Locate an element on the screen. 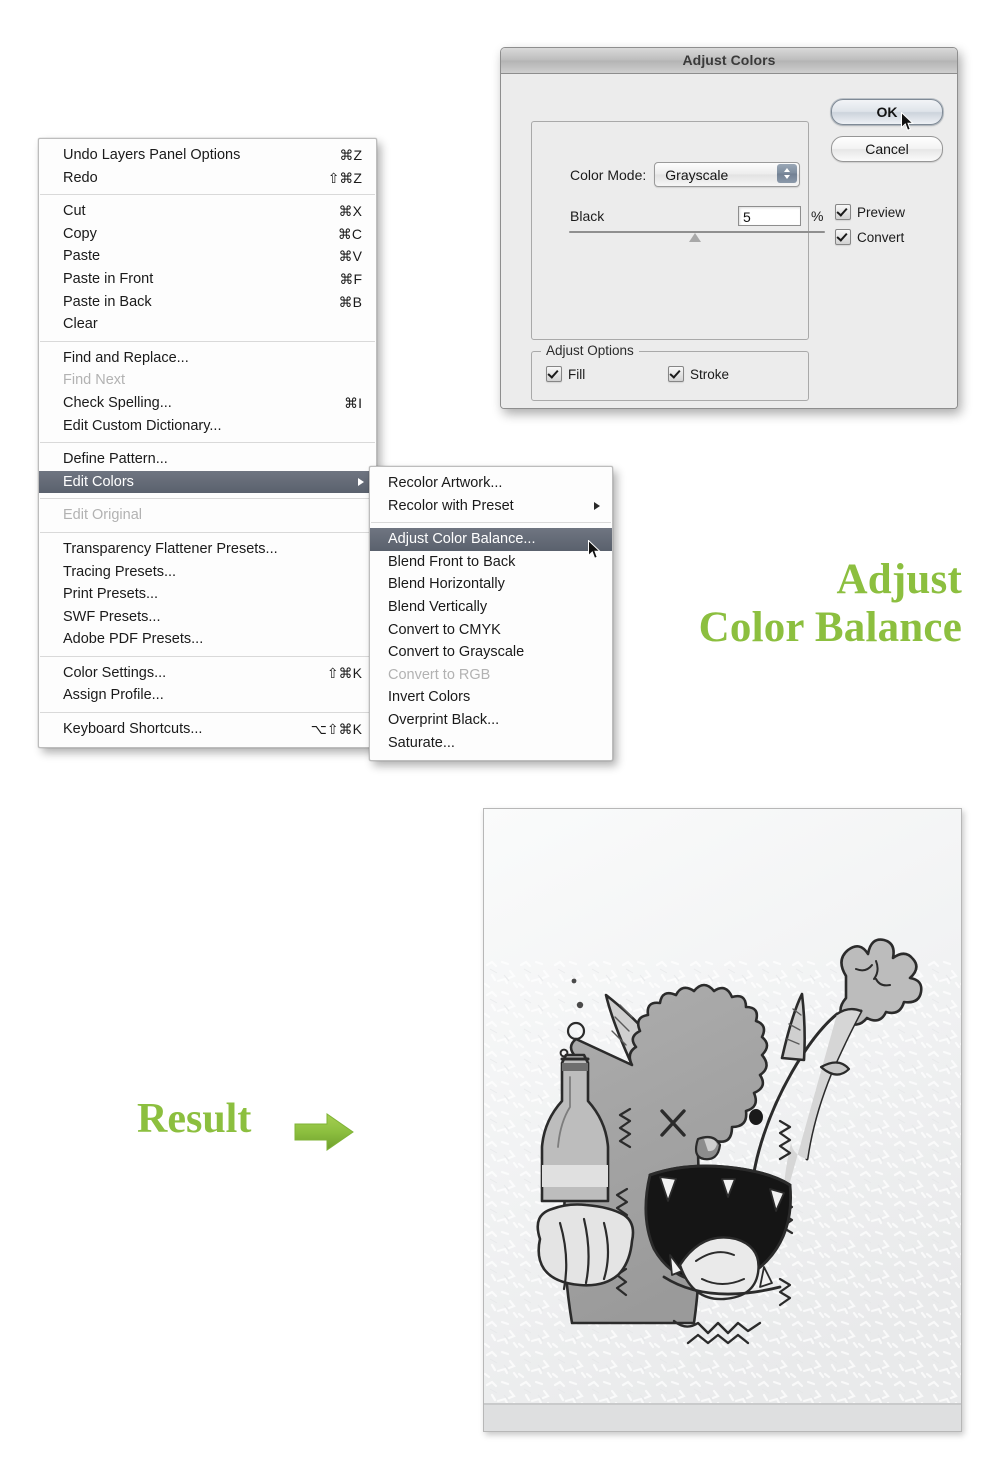  menu-item-edit-original: Edit Original is located at coordinates (207, 515).